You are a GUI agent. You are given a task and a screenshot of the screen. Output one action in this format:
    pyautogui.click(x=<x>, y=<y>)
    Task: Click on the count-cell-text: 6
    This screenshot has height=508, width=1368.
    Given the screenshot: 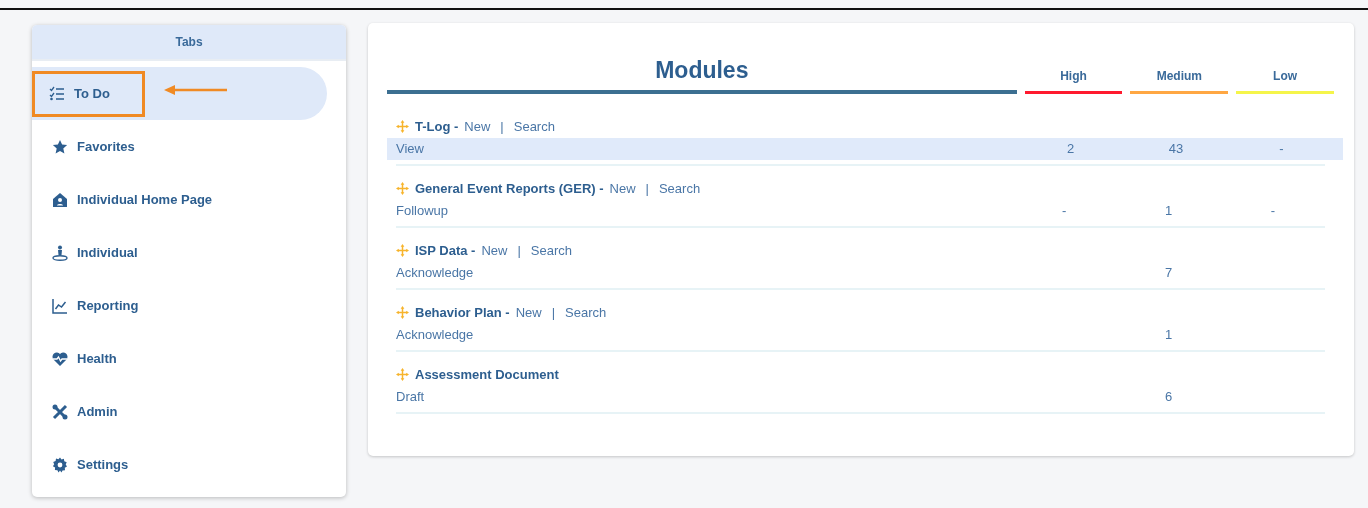 What is the action you would take?
    pyautogui.click(x=1168, y=396)
    